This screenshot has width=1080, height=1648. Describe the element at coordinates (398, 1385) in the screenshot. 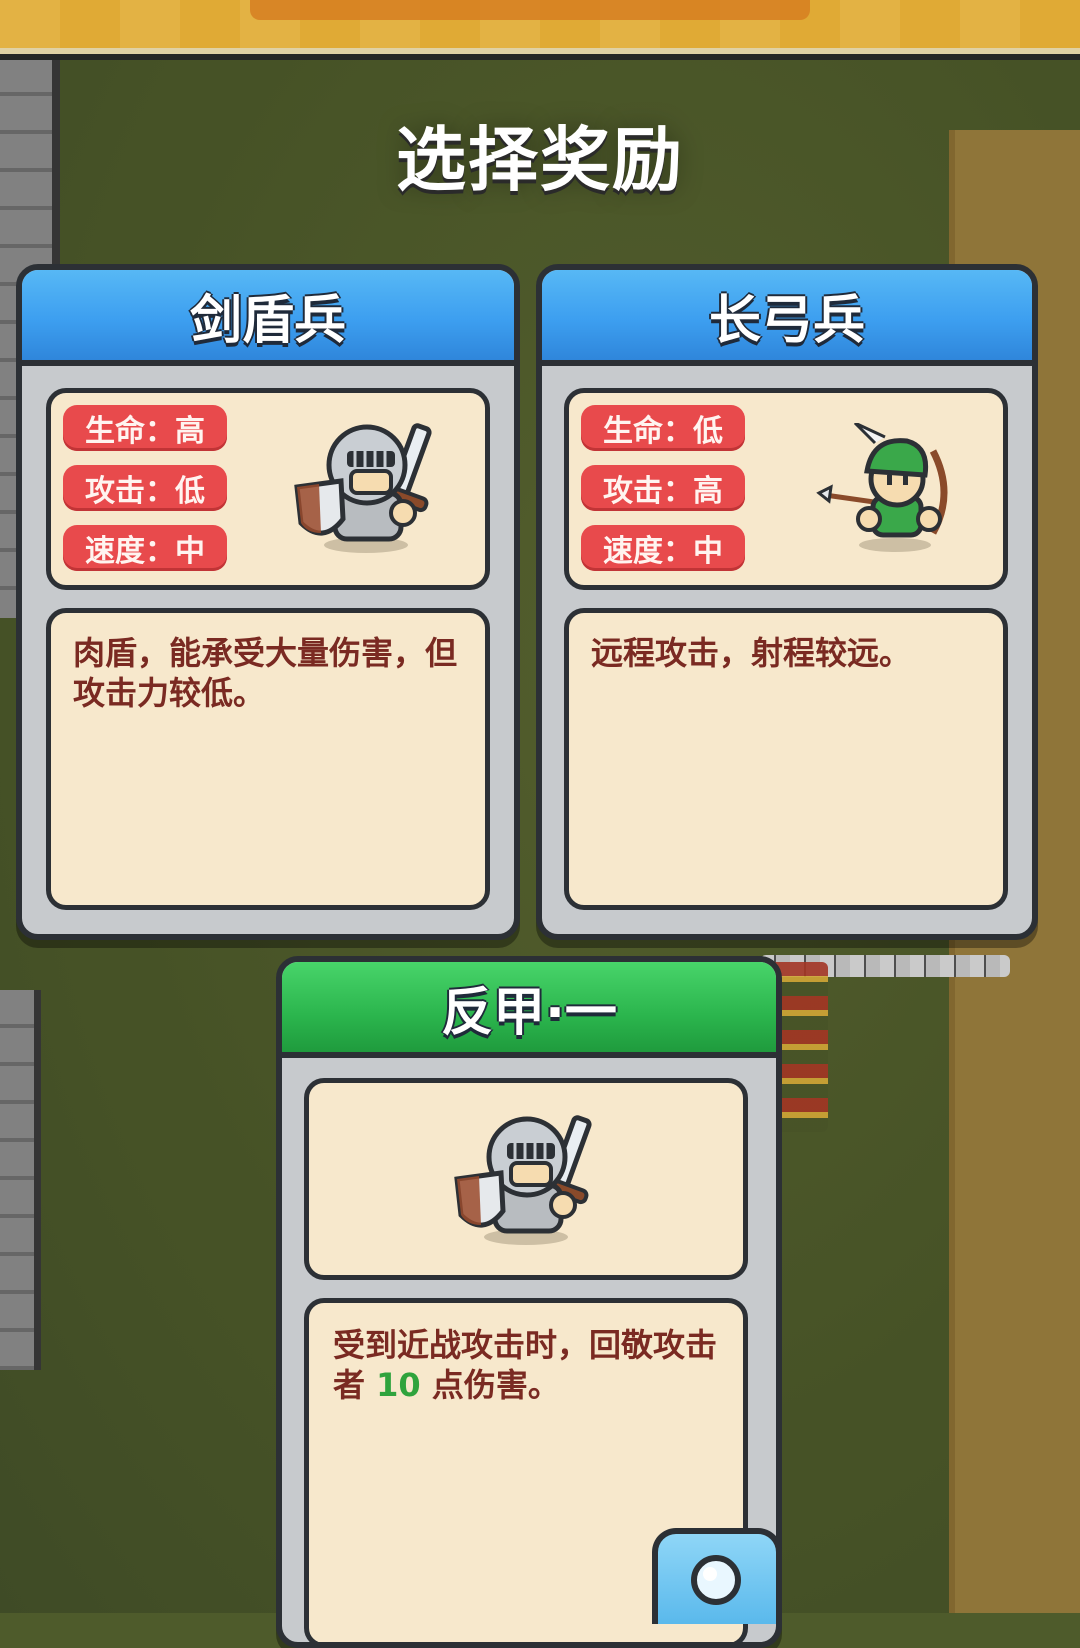

I see `damage-value: 10` at that location.